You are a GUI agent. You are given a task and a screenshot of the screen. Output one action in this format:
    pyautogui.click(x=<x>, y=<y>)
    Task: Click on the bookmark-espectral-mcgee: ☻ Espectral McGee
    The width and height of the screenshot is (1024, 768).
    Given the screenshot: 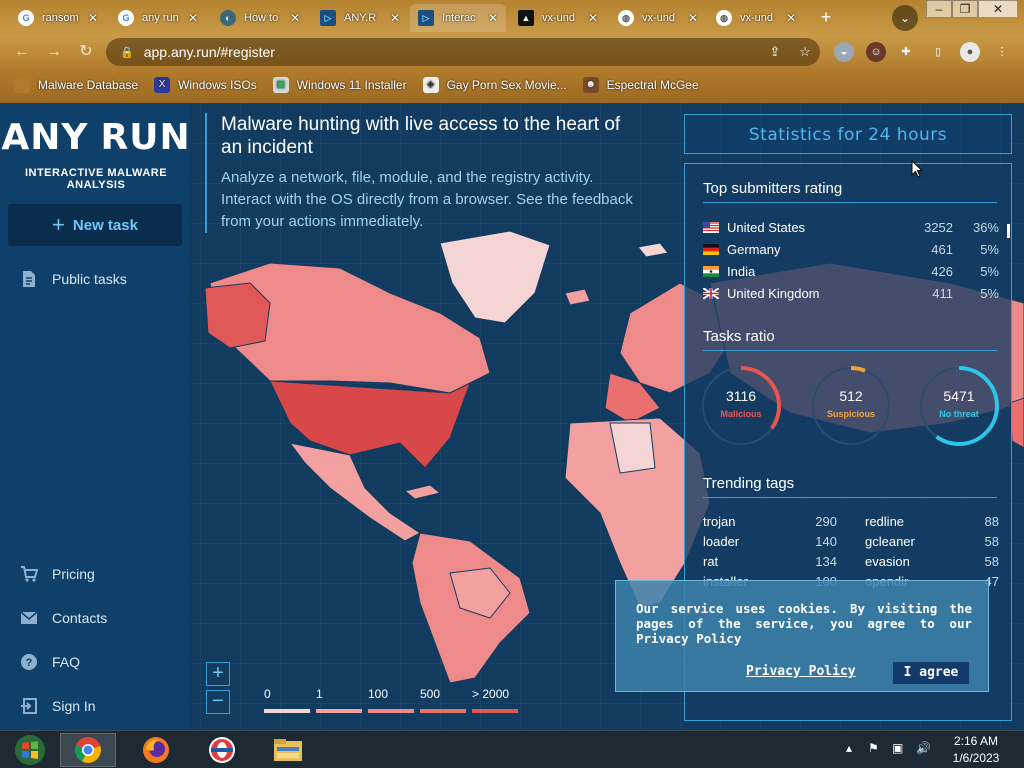 What is the action you would take?
    pyautogui.click(x=640, y=85)
    